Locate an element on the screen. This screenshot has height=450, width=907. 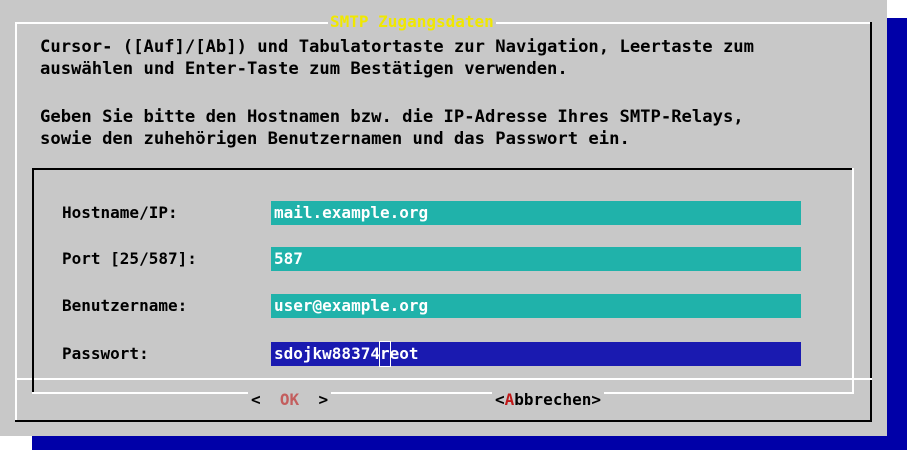
cancel-bracket-right: > is located at coordinates (596, 399).